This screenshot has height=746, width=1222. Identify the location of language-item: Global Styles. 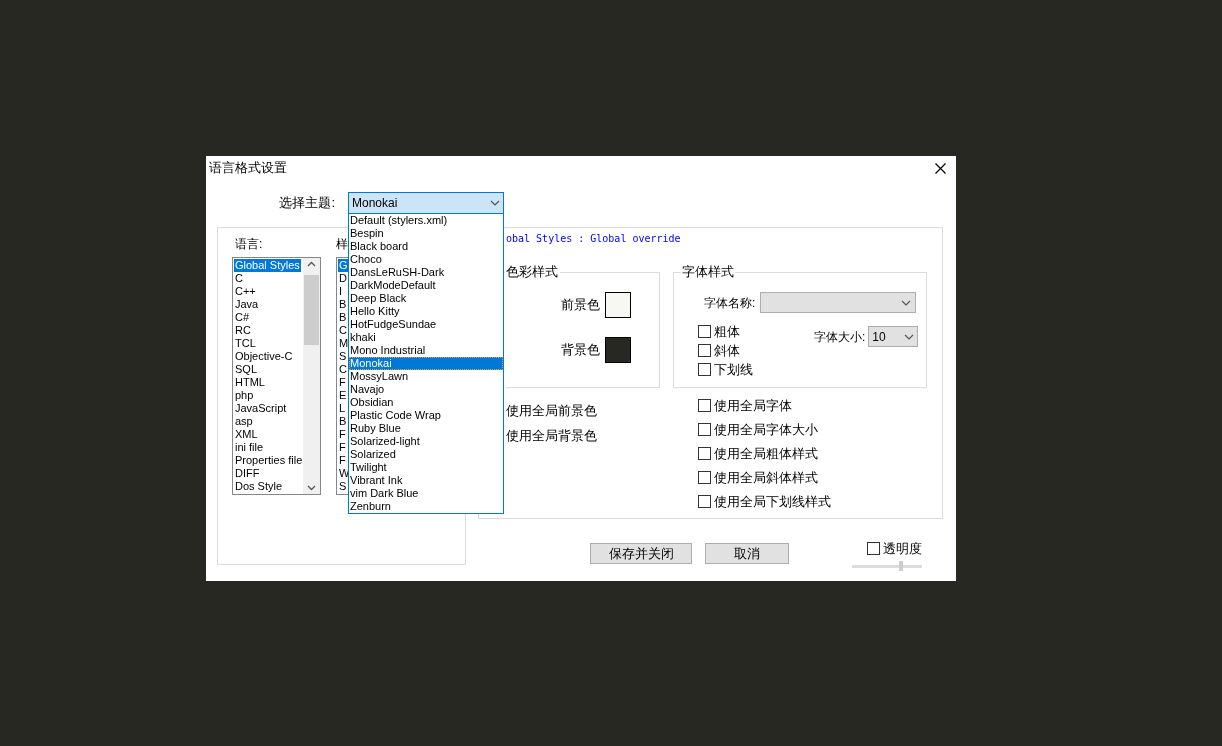
(267, 265).